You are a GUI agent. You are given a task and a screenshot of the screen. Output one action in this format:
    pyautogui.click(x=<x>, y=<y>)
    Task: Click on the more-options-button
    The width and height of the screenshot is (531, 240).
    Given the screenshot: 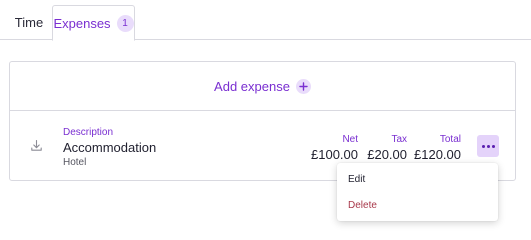 What is the action you would take?
    pyautogui.click(x=488, y=146)
    